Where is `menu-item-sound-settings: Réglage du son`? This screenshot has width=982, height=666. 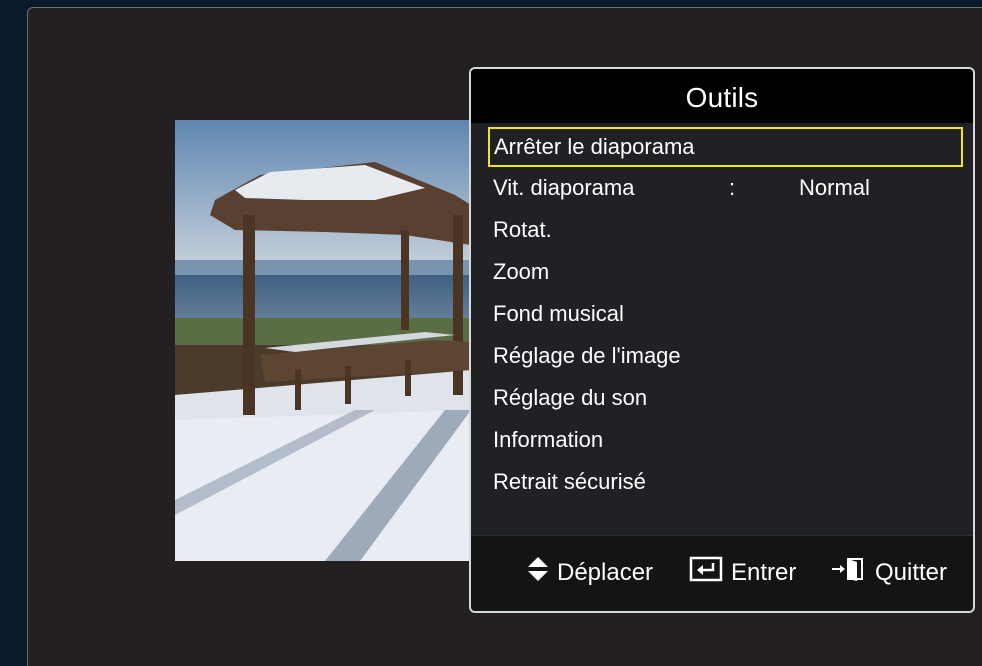 menu-item-sound-settings: Réglage du son is located at coordinates (722, 398).